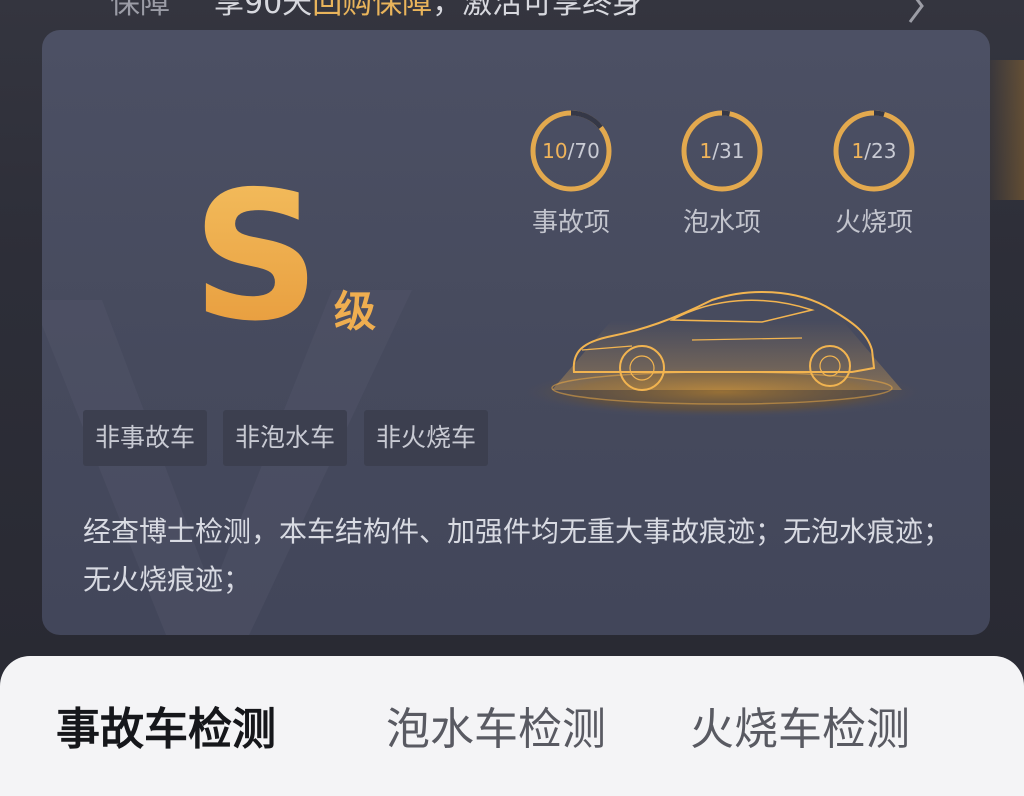 The height and width of the screenshot is (796, 1024). Describe the element at coordinates (263, 10) in the screenshot. I see `banner-text-prefix: 享90天` at that location.